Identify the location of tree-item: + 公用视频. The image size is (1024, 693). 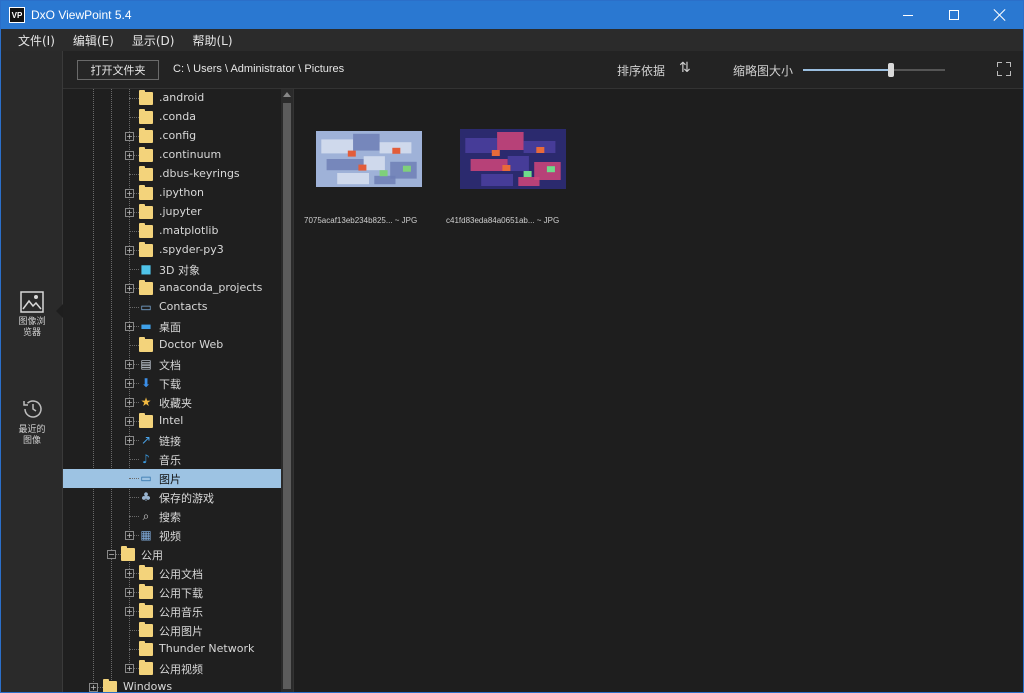
(172, 668).